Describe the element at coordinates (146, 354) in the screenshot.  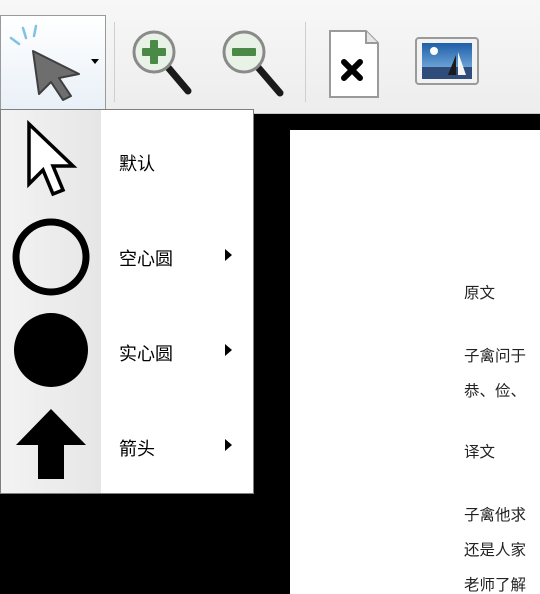
I see `menu-item-label: 实心圆` at that location.